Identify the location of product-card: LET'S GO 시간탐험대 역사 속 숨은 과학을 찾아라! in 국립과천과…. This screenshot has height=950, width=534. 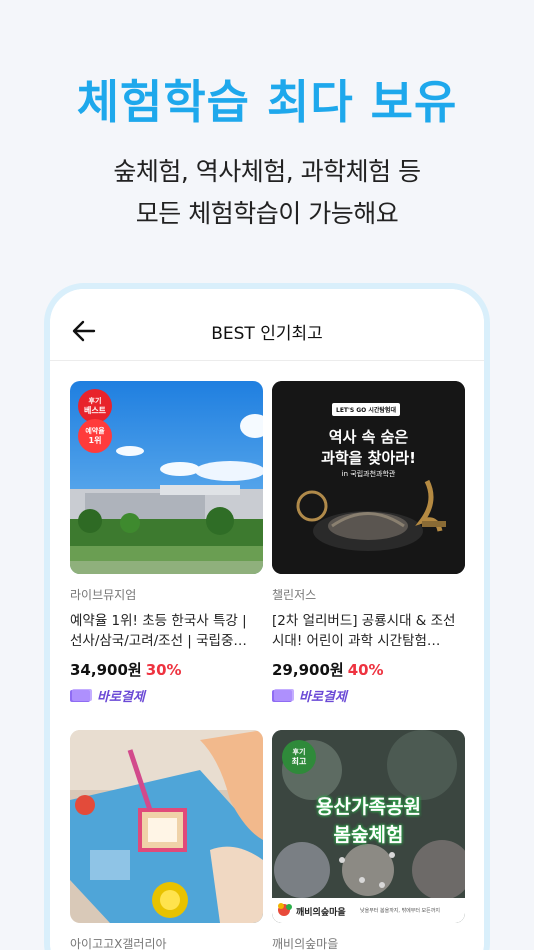
(368, 543).